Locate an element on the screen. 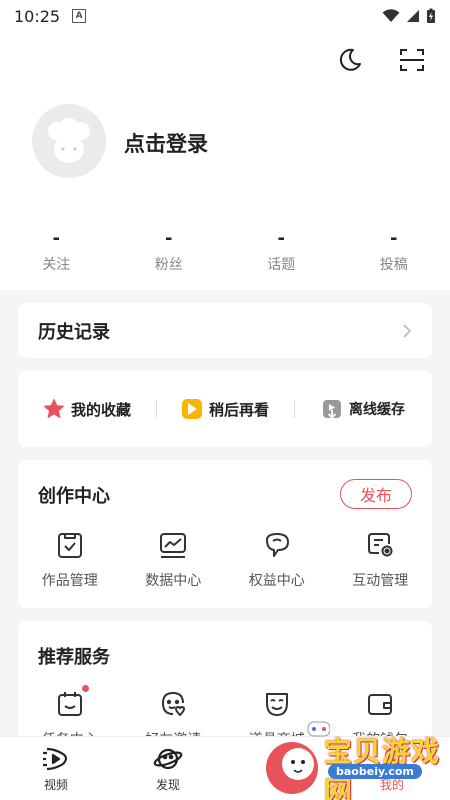  tab-video: 视频 is located at coordinates (56, 768).